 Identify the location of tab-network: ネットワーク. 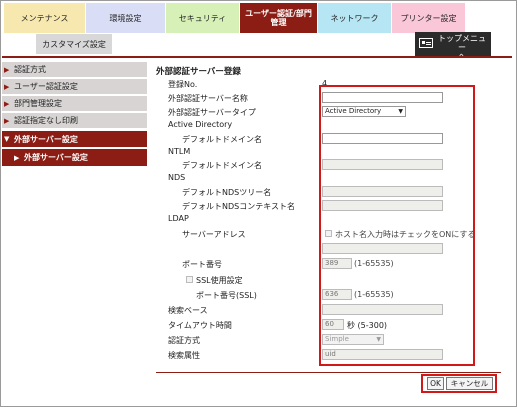
(355, 18).